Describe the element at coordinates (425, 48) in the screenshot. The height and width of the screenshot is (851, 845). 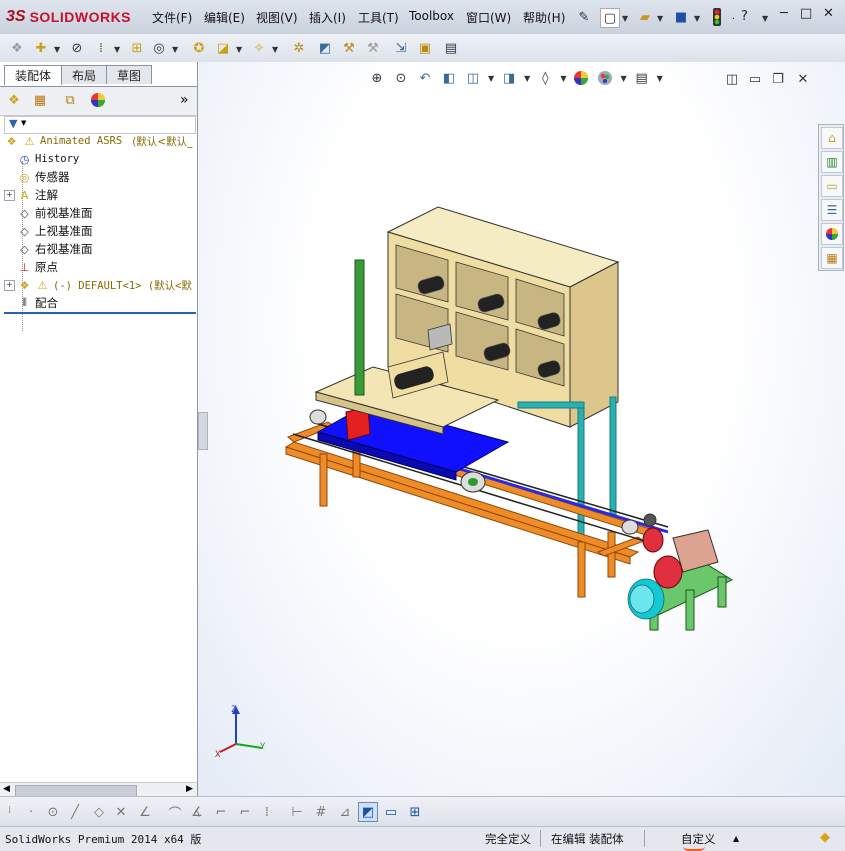
I see `performance-icon: ▣` at that location.